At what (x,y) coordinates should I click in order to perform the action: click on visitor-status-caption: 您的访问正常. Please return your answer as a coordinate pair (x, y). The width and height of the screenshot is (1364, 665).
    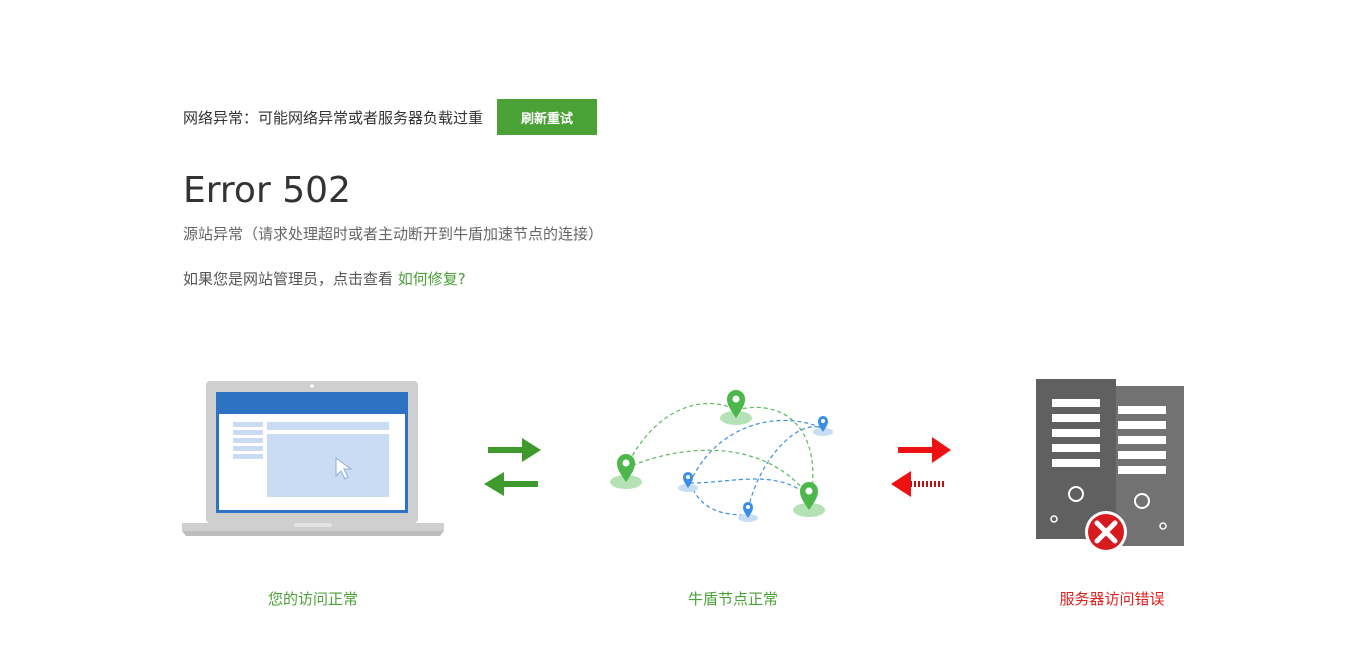
    Looking at the image, I should click on (312, 599).